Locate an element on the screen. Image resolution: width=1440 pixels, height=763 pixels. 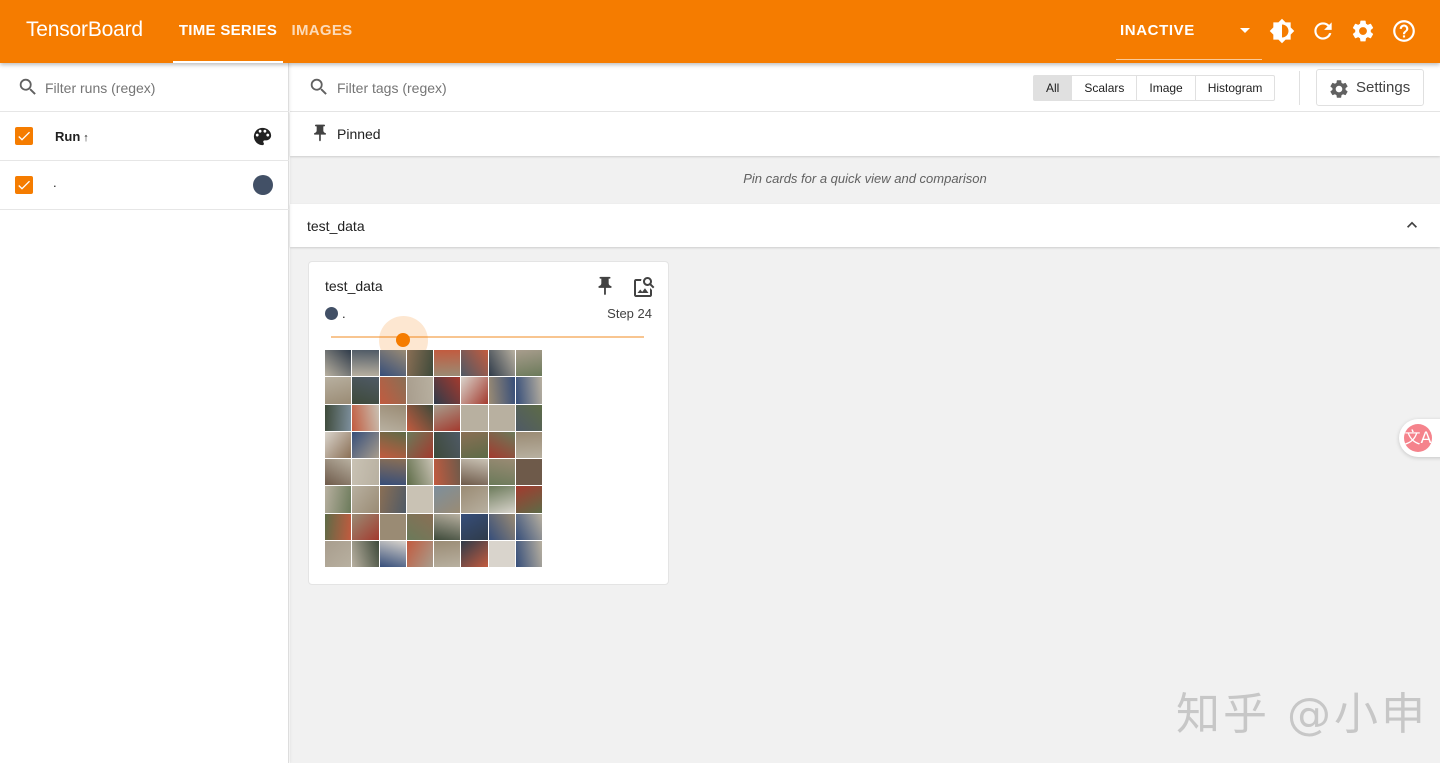
type-image-button: Image is located at coordinates (1166, 88).